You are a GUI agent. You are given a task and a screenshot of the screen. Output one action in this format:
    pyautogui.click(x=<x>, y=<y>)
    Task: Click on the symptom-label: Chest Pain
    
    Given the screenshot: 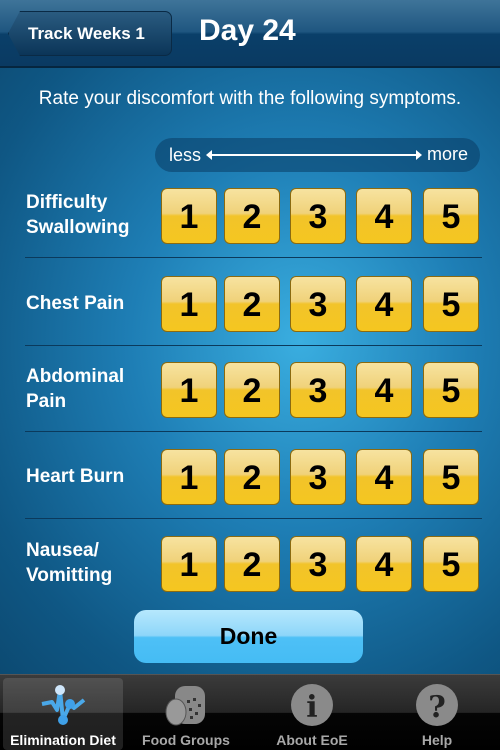 What is the action you would take?
    pyautogui.click(x=75, y=303)
    